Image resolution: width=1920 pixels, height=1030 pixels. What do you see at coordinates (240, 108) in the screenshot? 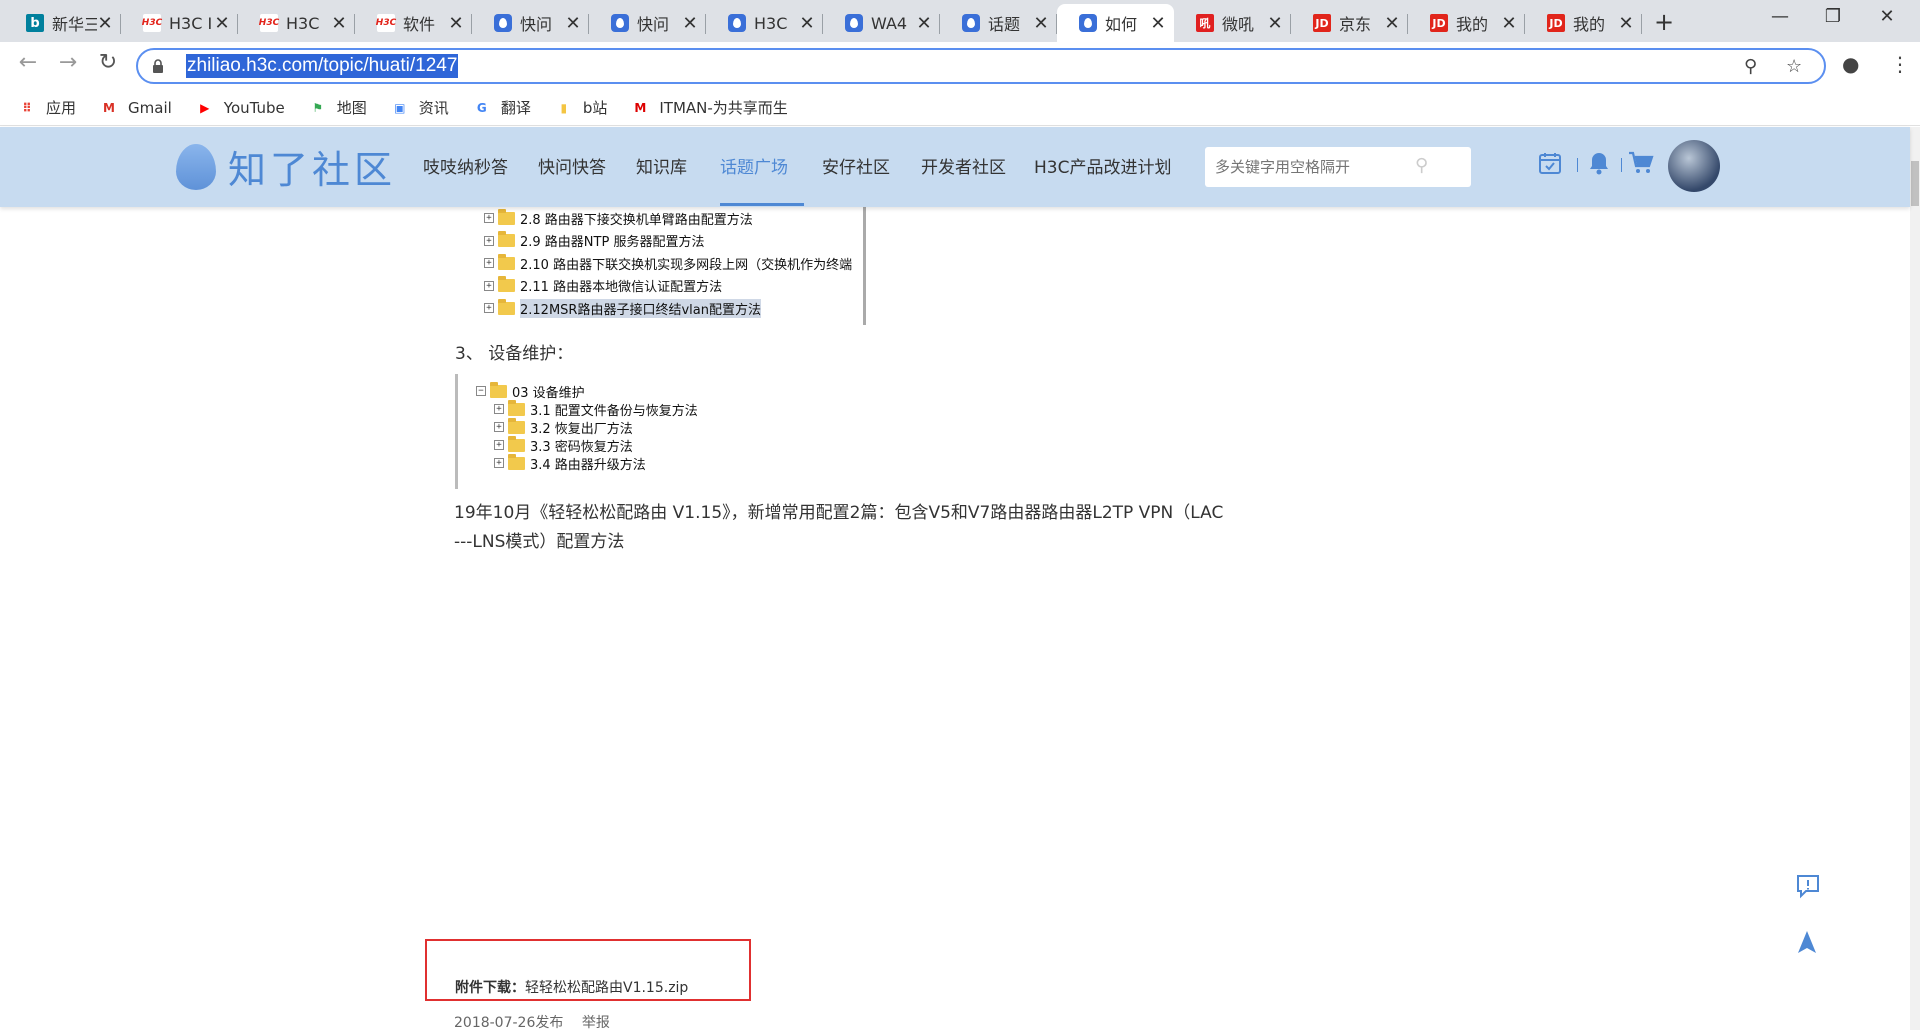
I see `bookmark-item: ▶ YouTube` at bounding box center [240, 108].